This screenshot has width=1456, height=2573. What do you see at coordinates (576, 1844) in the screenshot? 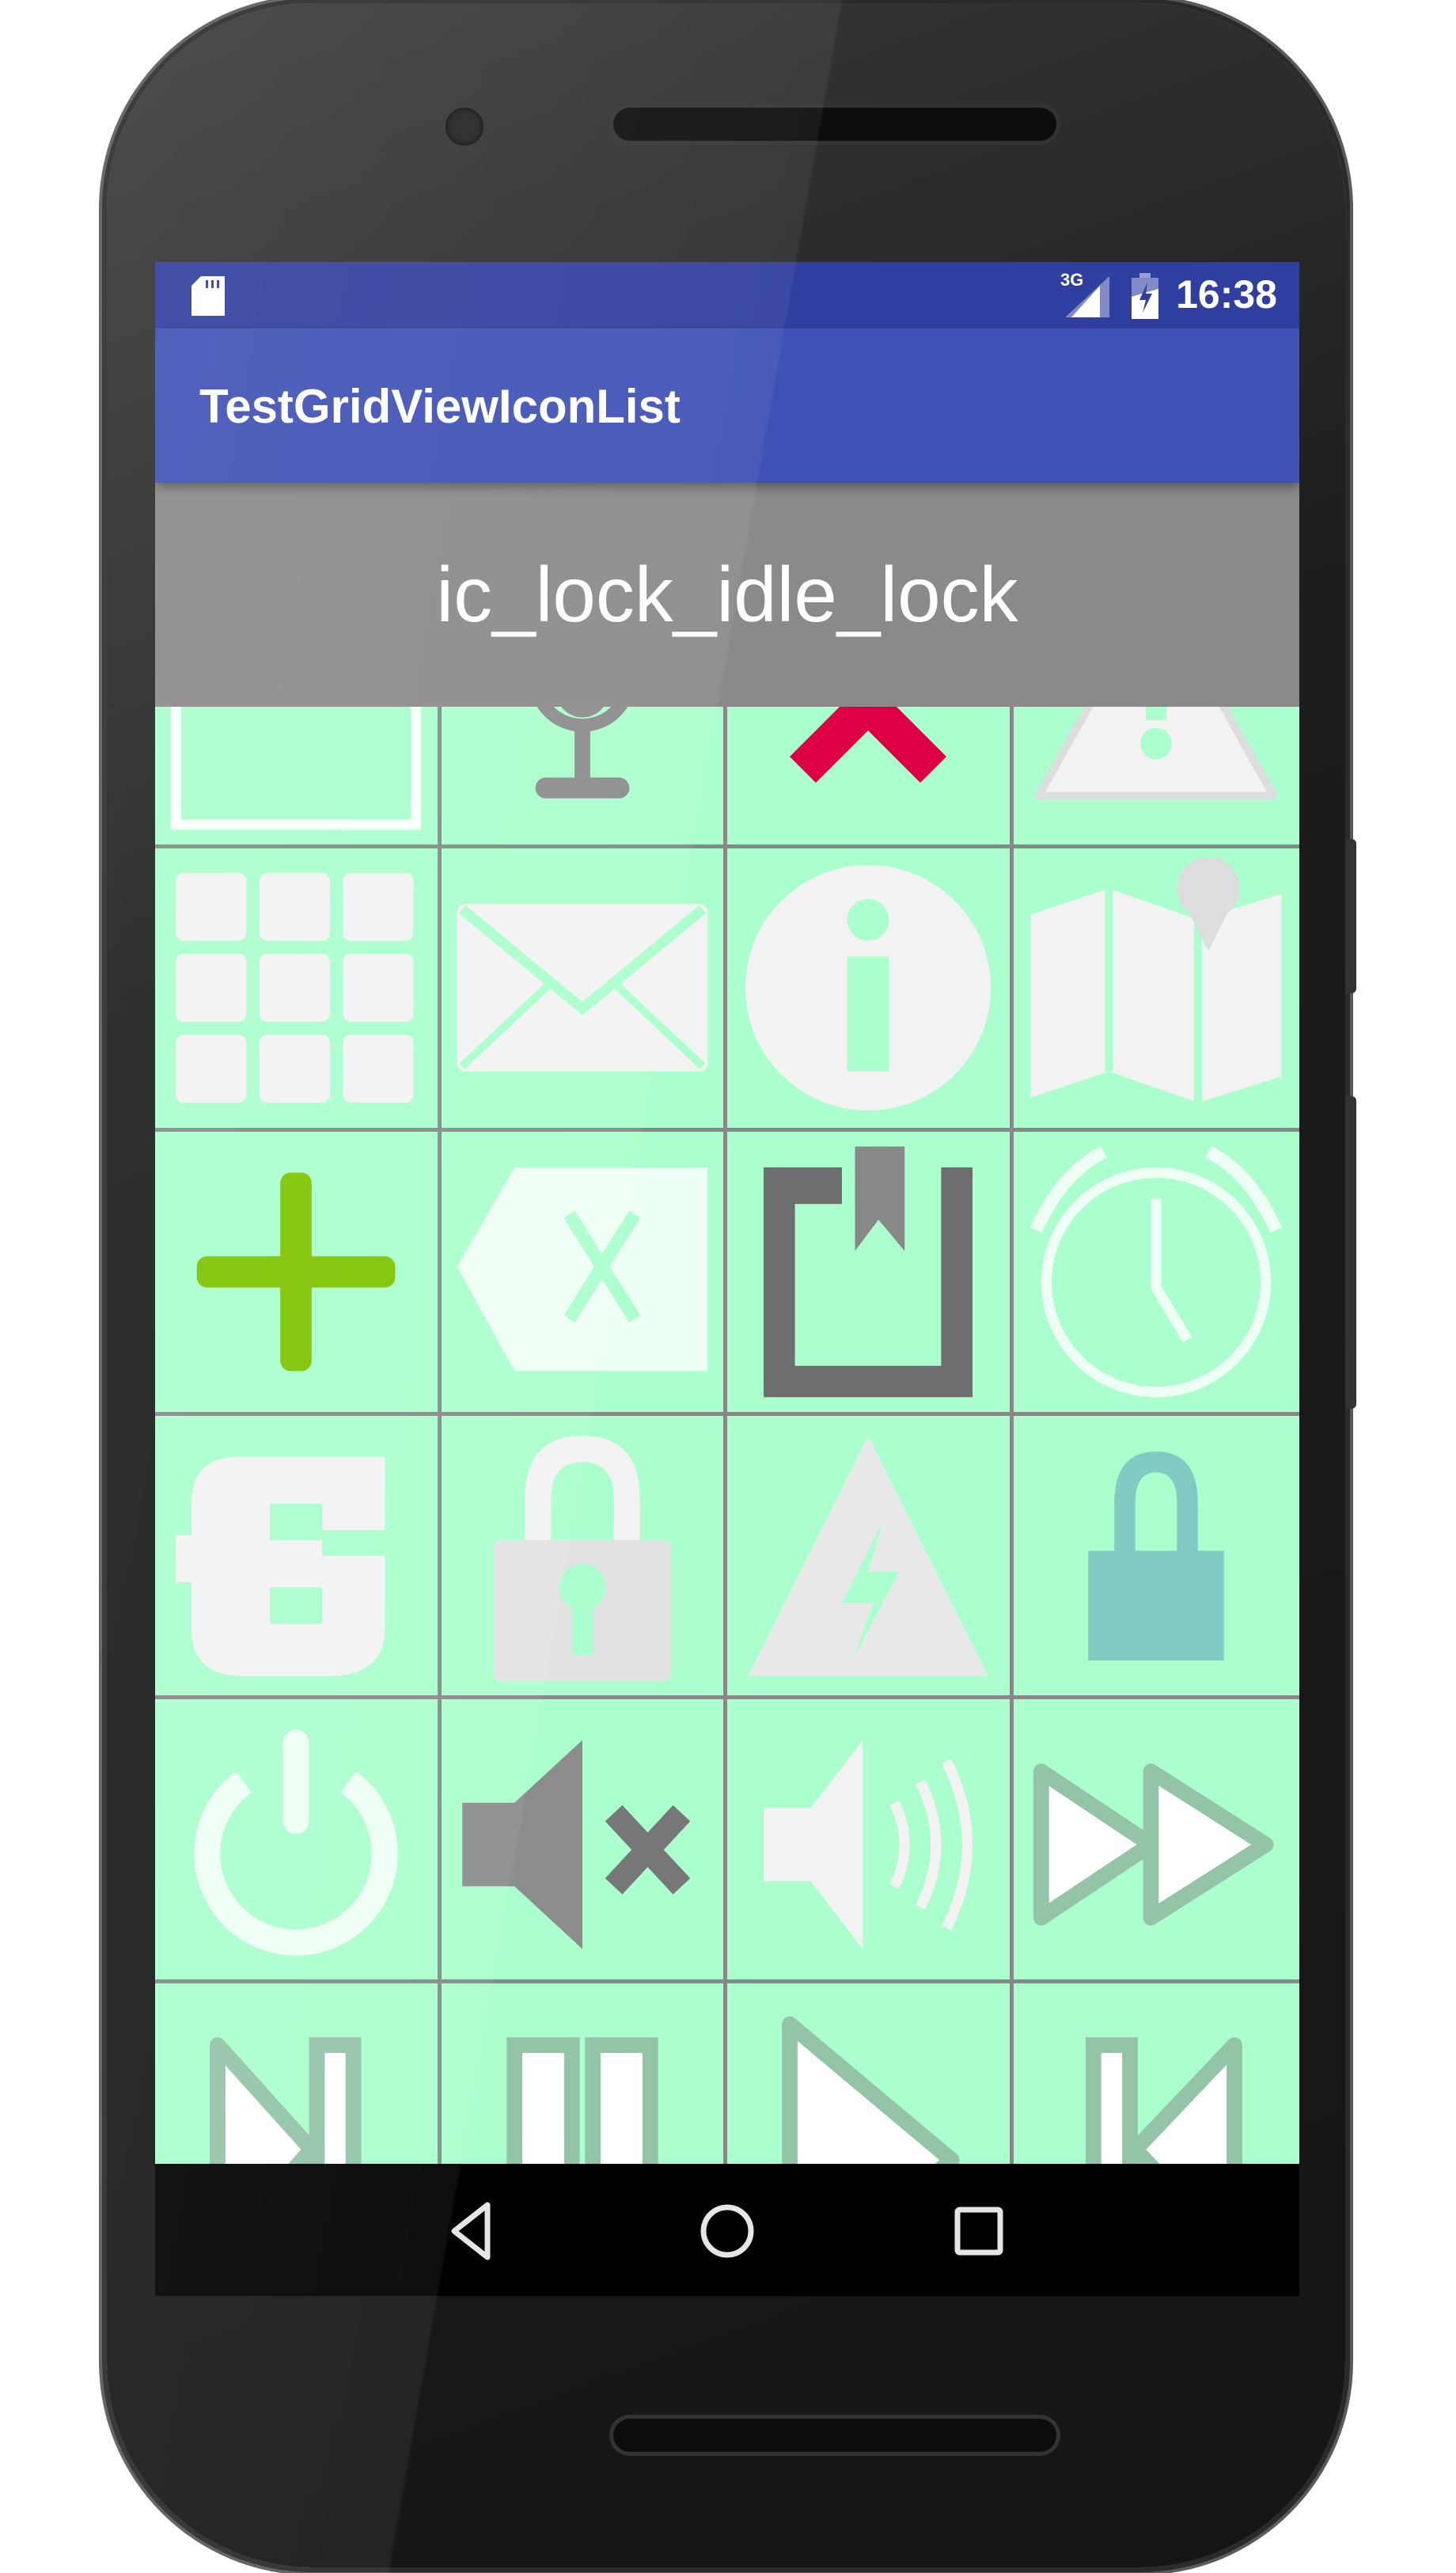
I see `volume-mute-icon` at bounding box center [576, 1844].